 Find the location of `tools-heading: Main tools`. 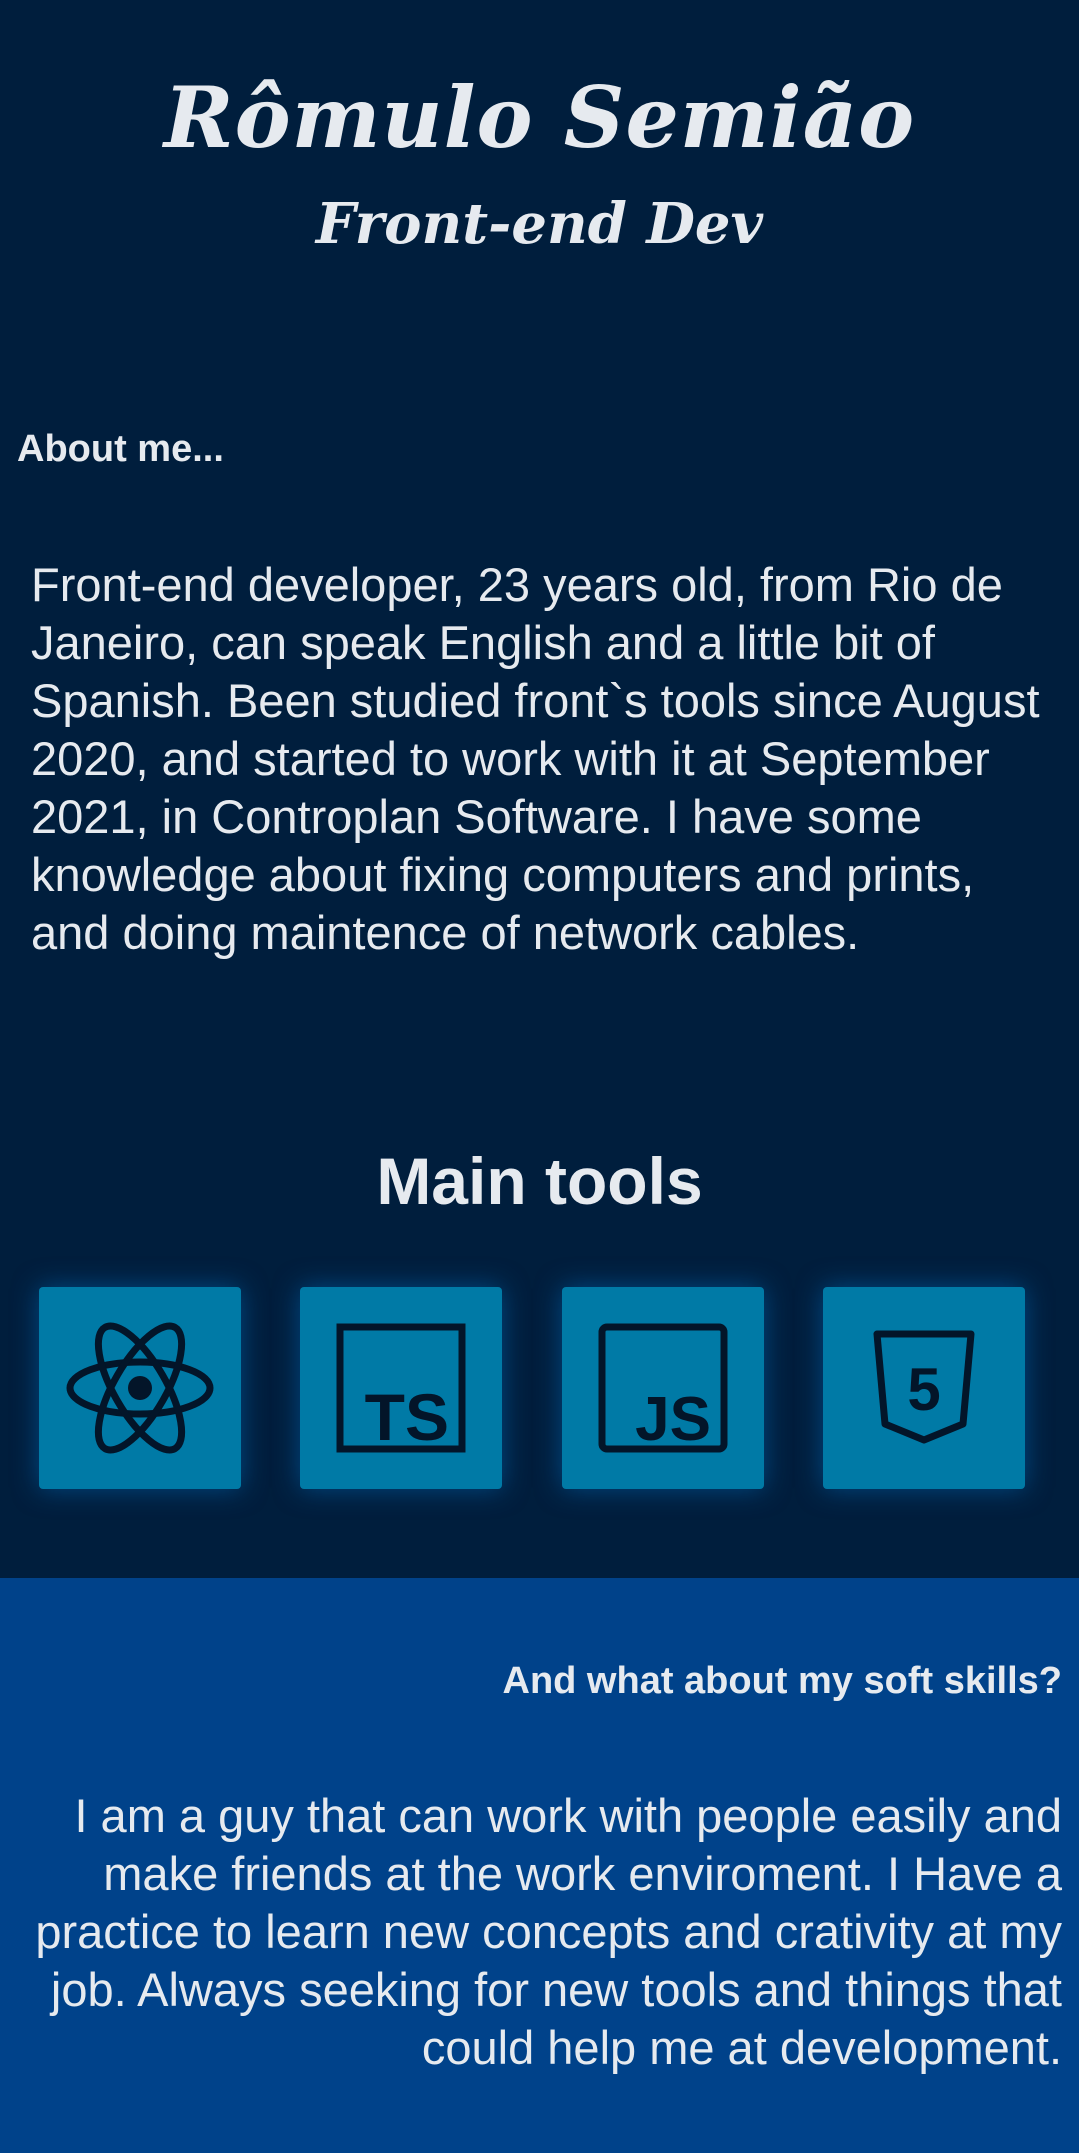

tools-heading: Main tools is located at coordinates (539, 1181).